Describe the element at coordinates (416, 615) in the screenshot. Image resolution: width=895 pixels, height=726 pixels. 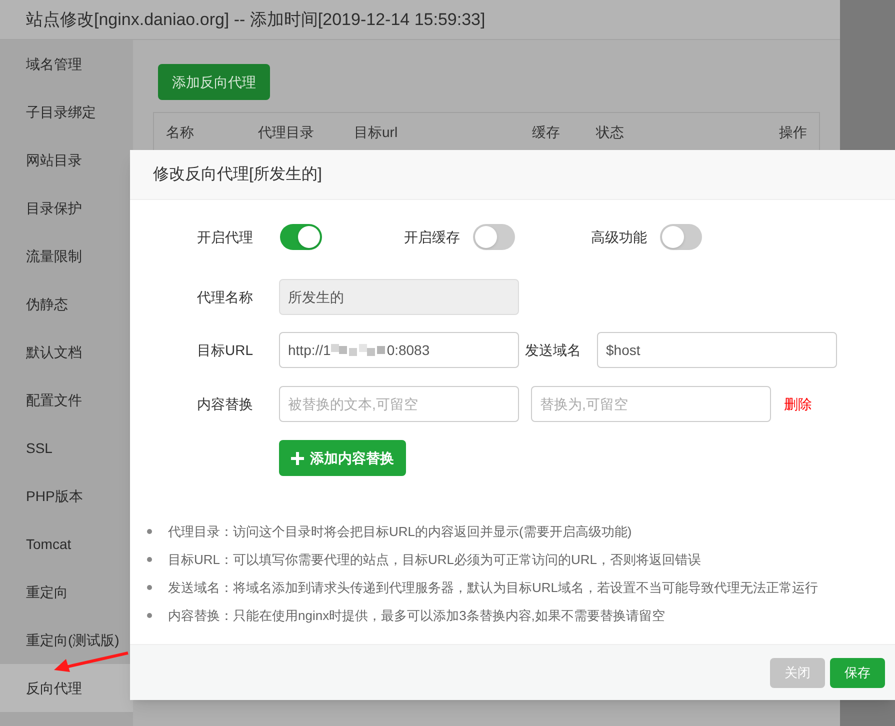
I see `note-text: 内容替换：只能在使用nginx时提供，最多可以添加3条替换内容,如果不需要替换请留空` at that location.